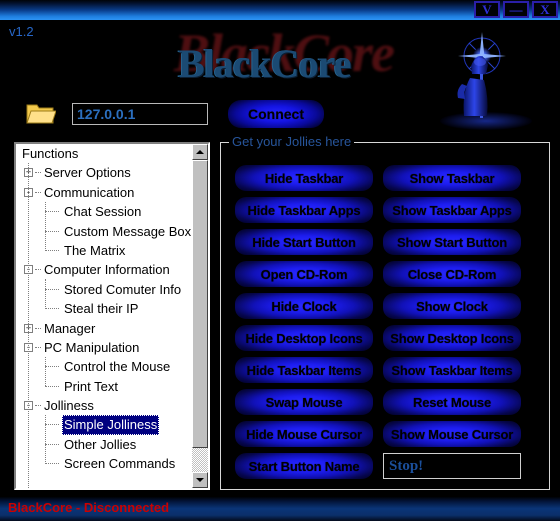 The height and width of the screenshot is (521, 560). What do you see at coordinates (452, 338) in the screenshot?
I see `button-show-desktop-icons: Show Desktop Icons` at bounding box center [452, 338].